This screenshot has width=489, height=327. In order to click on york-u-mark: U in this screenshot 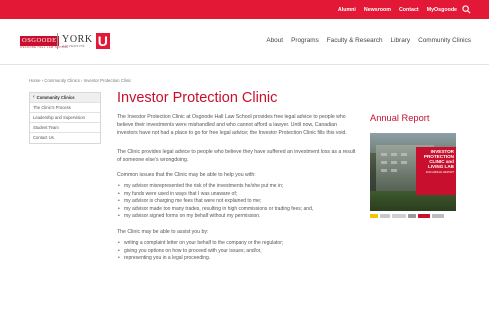, I will do `click(102, 41)`.